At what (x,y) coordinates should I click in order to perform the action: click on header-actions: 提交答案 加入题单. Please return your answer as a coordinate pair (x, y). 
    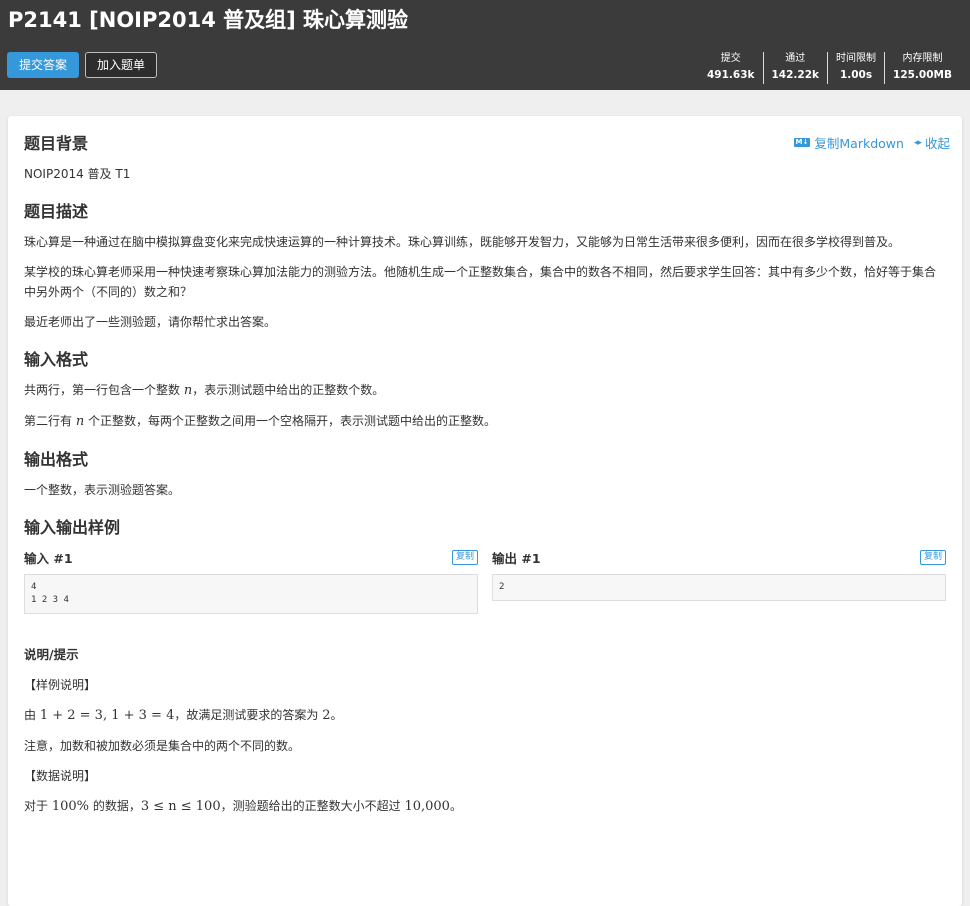
    Looking at the image, I should click on (82, 65).